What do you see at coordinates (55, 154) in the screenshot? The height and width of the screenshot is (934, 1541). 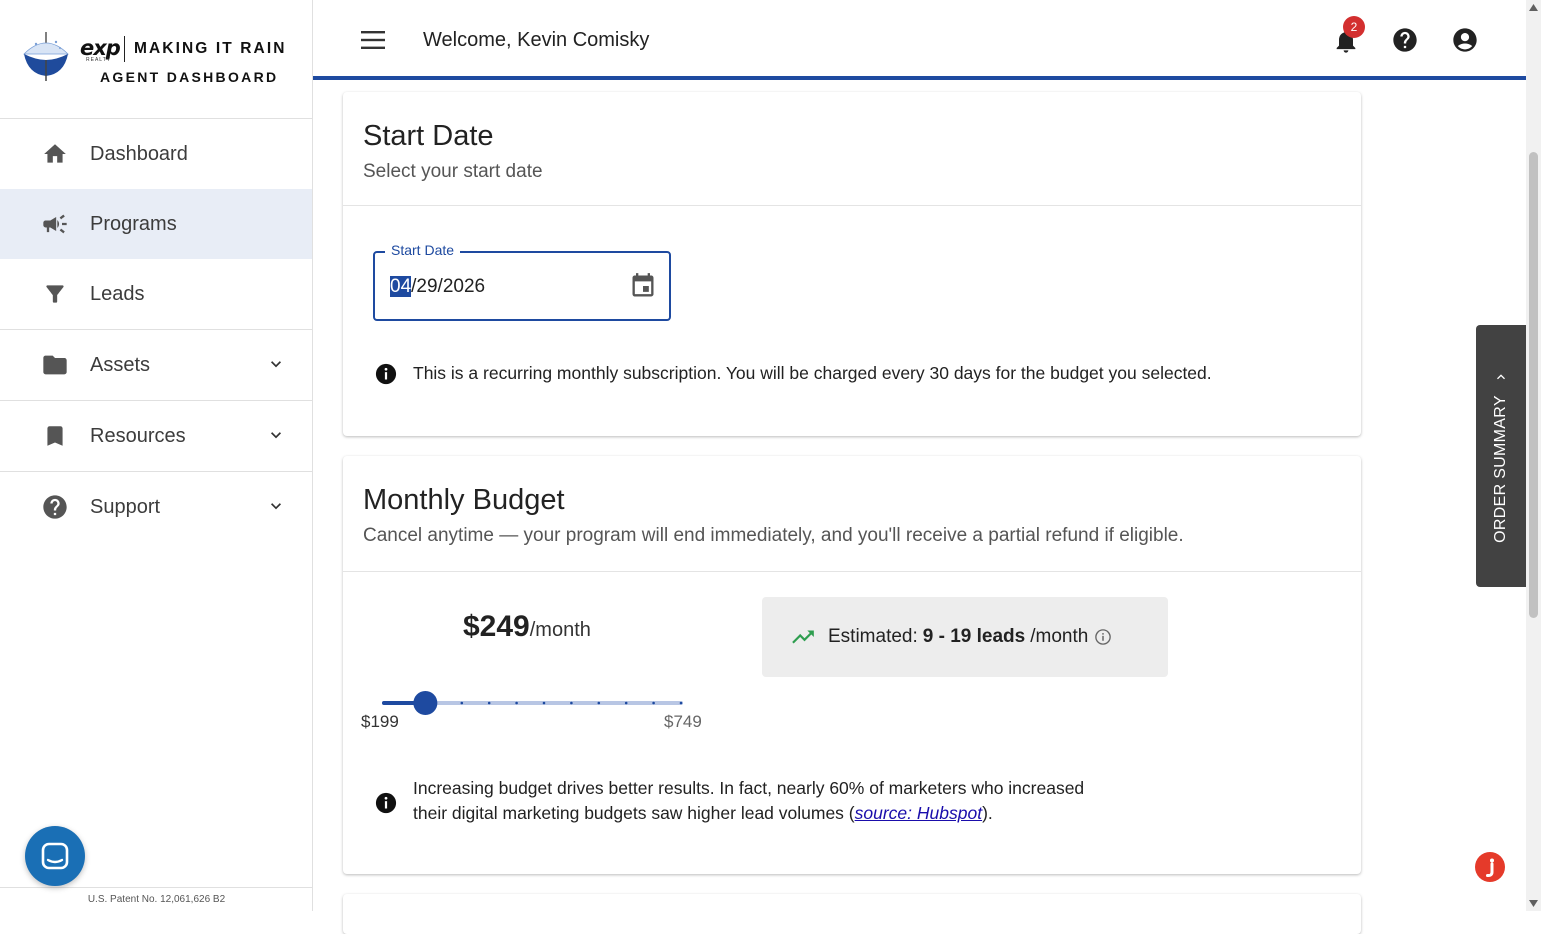 I see `home-icon` at bounding box center [55, 154].